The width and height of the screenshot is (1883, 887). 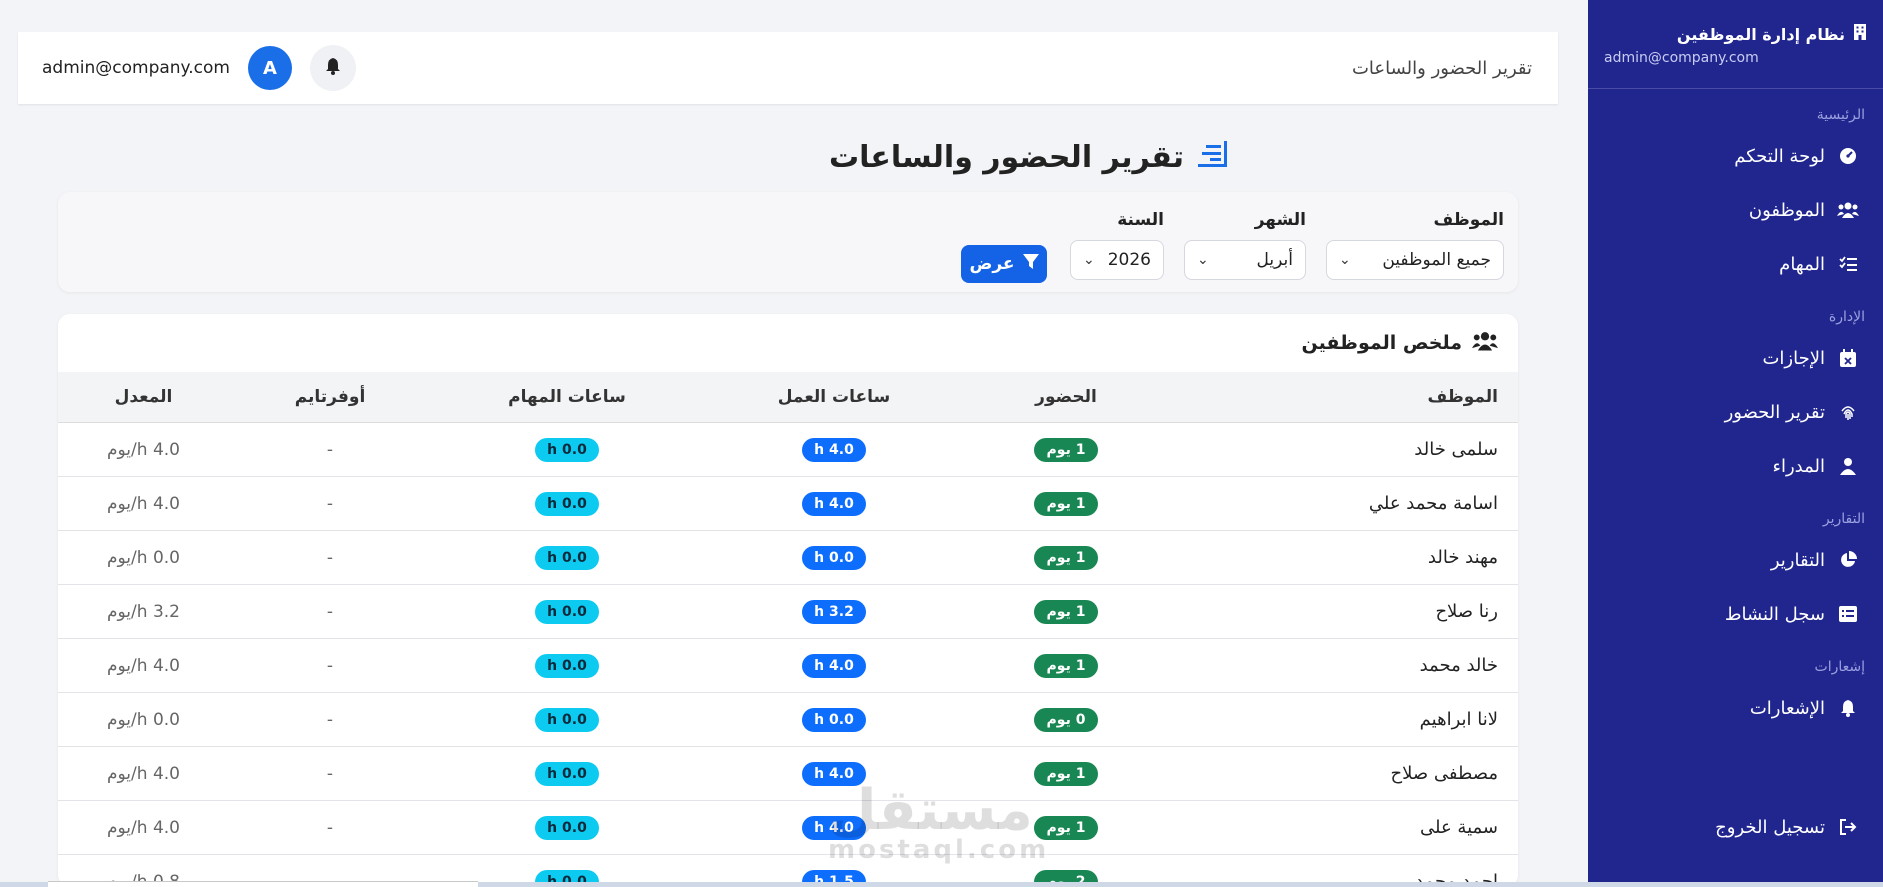 I want to click on employee-name: رنا صلاح, so click(x=1342, y=611).